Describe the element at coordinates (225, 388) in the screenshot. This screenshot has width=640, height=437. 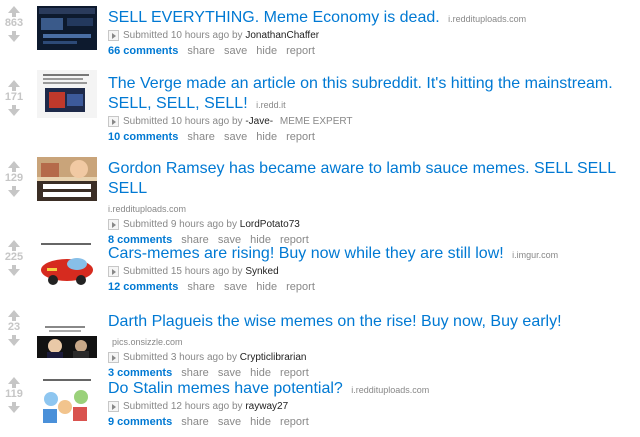
I see `post-title: Do Stalin memes have potential?` at that location.